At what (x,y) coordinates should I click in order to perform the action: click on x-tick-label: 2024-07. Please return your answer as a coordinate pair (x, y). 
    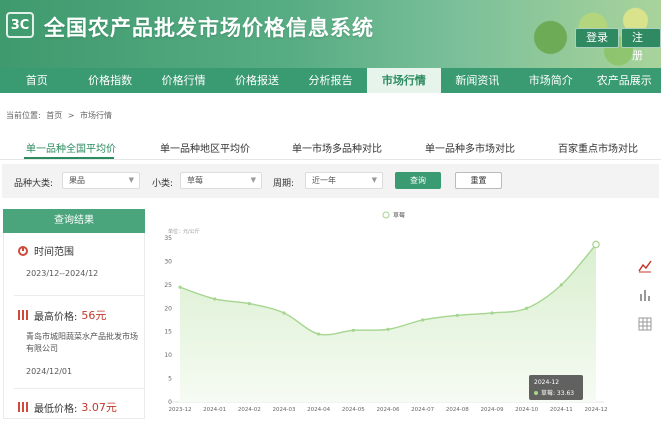
    Looking at the image, I should click on (422, 410).